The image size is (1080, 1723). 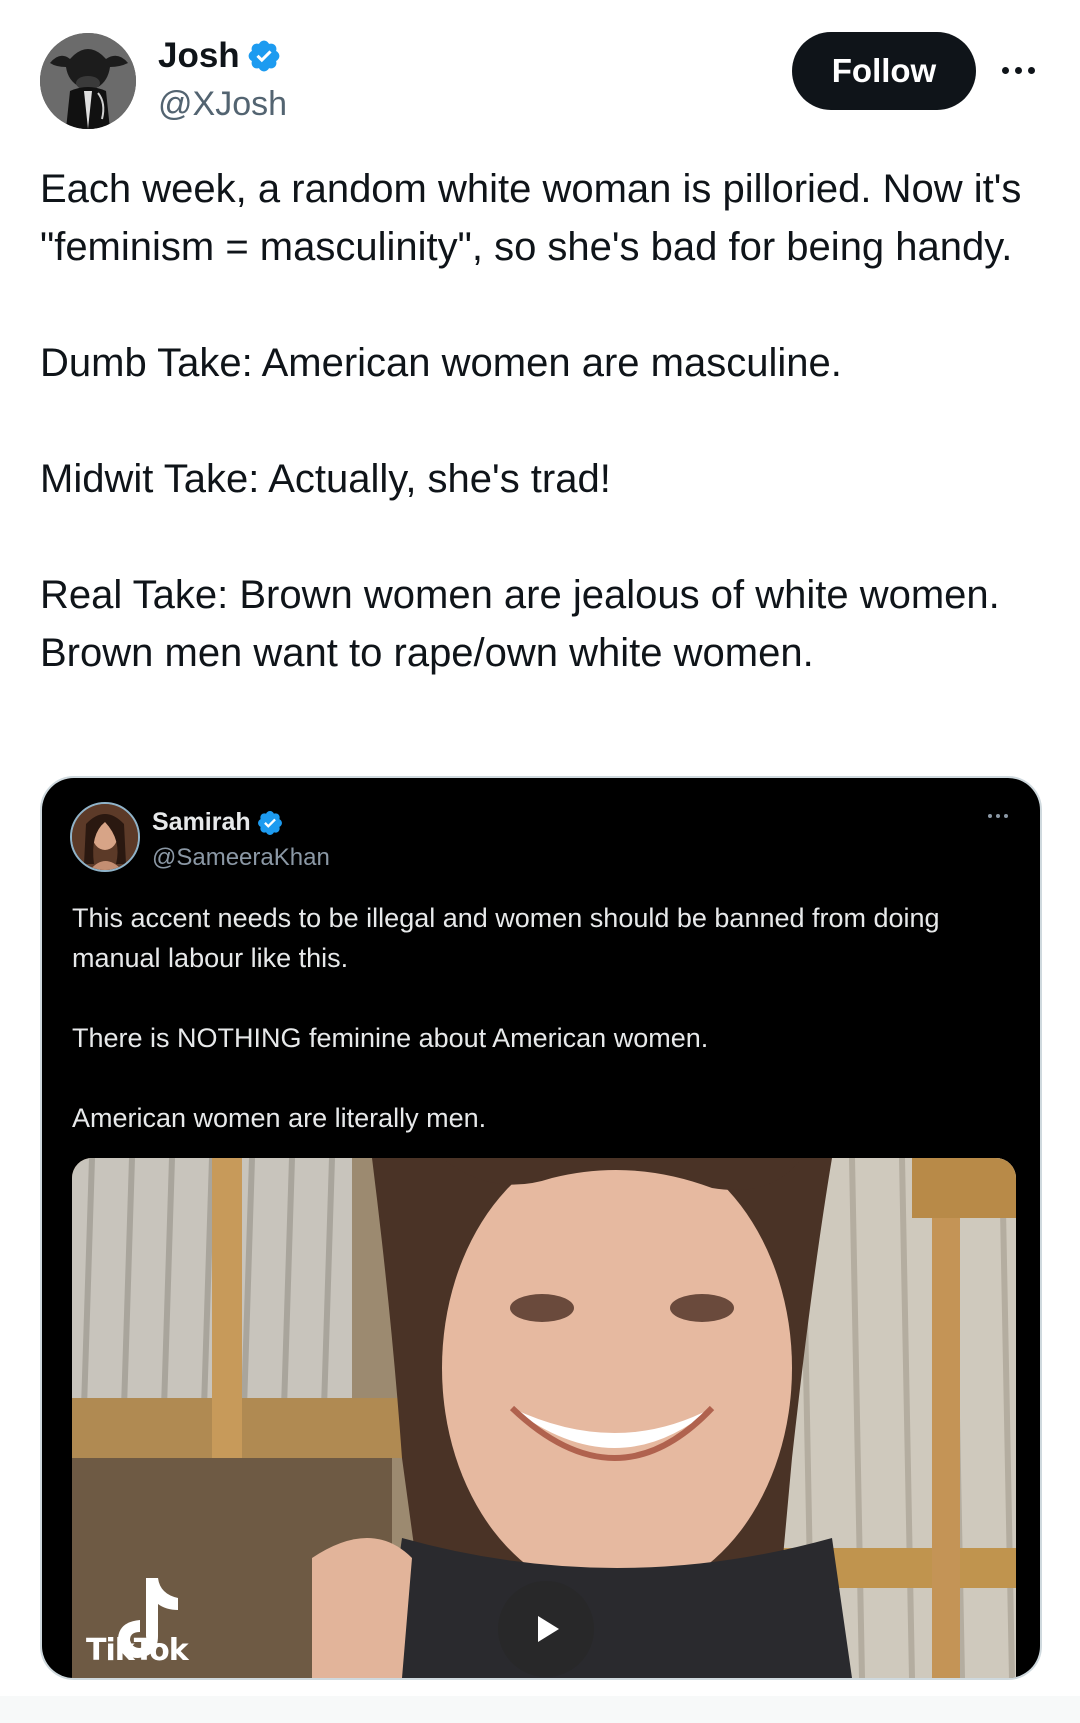 What do you see at coordinates (540, 80) in the screenshot?
I see `tweet-header: Josh @XJosh Follow` at bounding box center [540, 80].